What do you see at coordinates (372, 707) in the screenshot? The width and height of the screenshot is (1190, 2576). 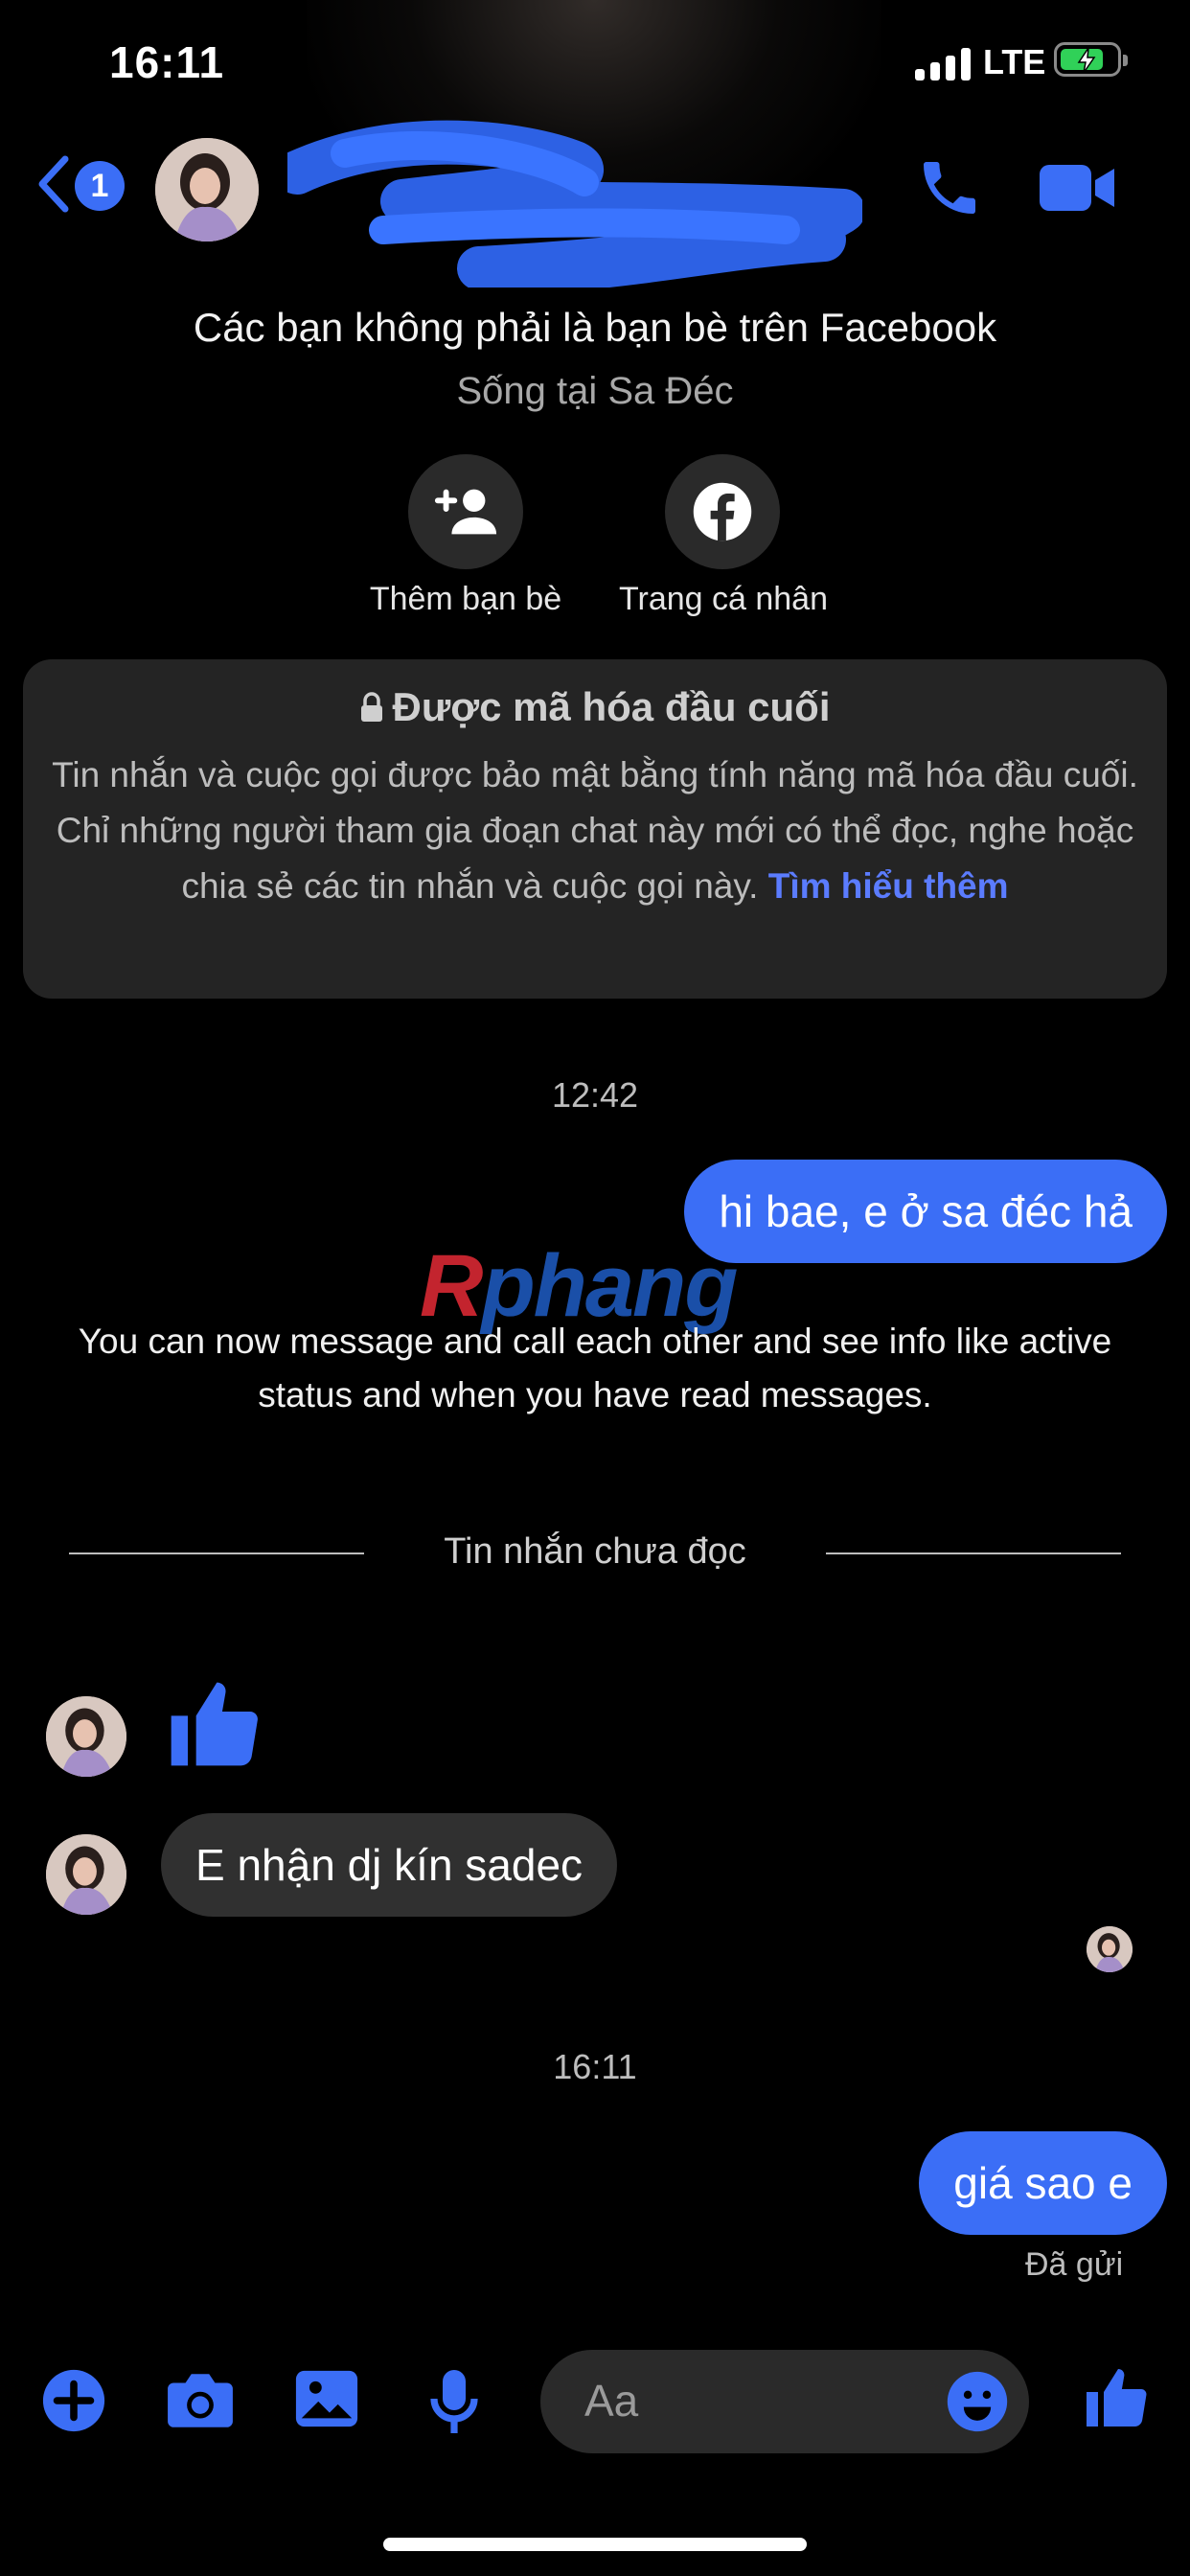 I see `lock-icon` at bounding box center [372, 707].